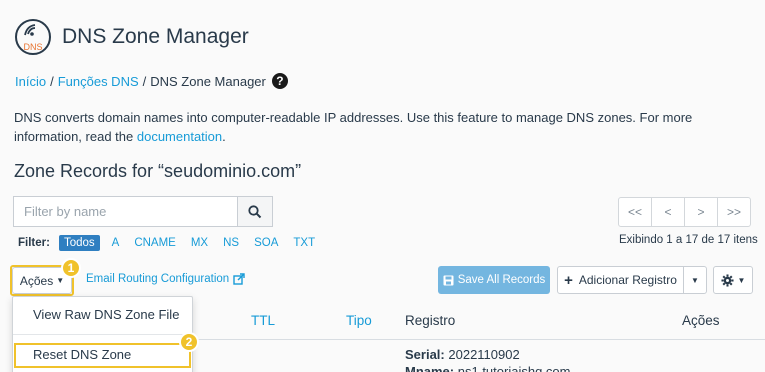 The height and width of the screenshot is (372, 765). I want to click on last-page-button: >>, so click(734, 212).